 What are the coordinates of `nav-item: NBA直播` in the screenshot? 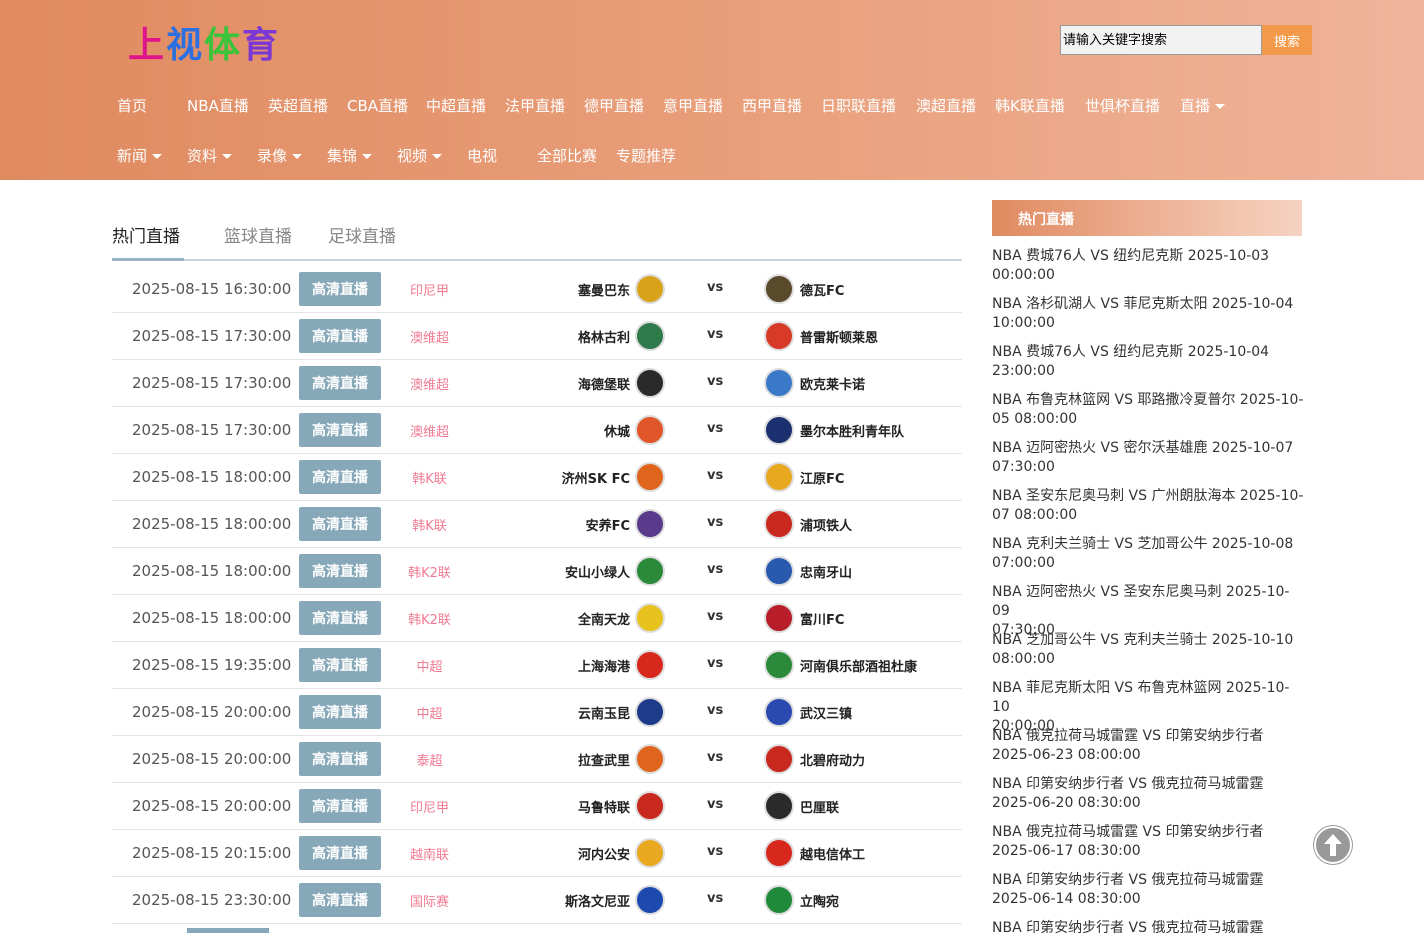 It's located at (218, 105).